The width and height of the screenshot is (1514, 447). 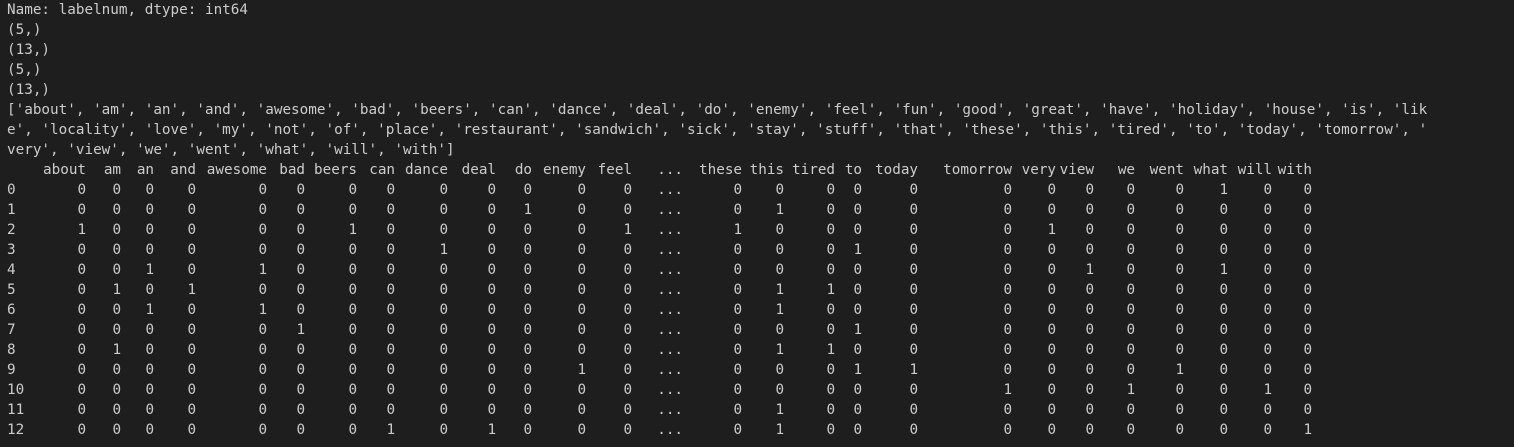 I want to click on row-index: 3, so click(x=11, y=250).